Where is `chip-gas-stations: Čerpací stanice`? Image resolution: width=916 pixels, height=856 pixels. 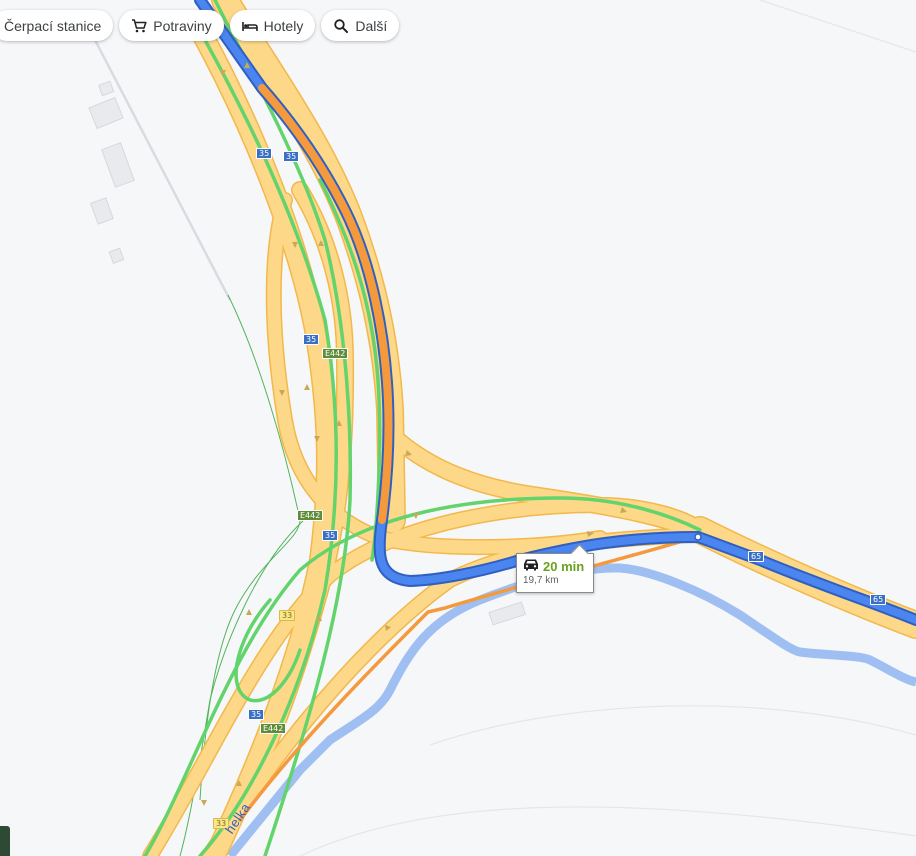
chip-gas-stations: Čerpací stanice is located at coordinates (57, 25).